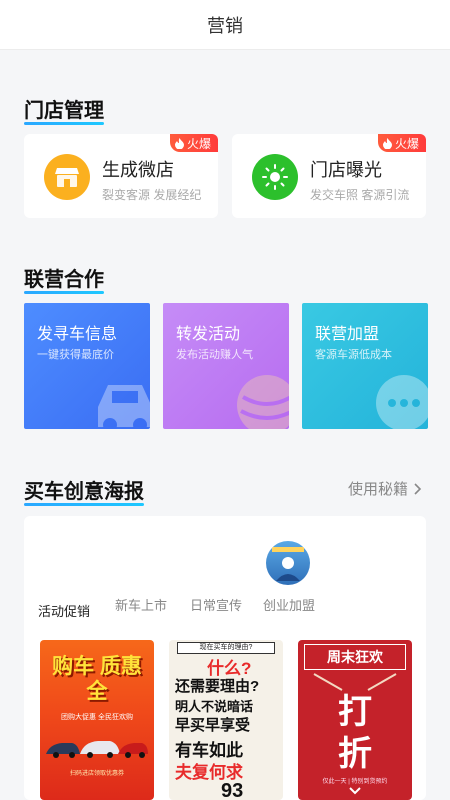 This screenshot has width=450, height=800. Describe the element at coordinates (377, 489) in the screenshot. I see `usage-tips-label: 使用秘籍` at that location.